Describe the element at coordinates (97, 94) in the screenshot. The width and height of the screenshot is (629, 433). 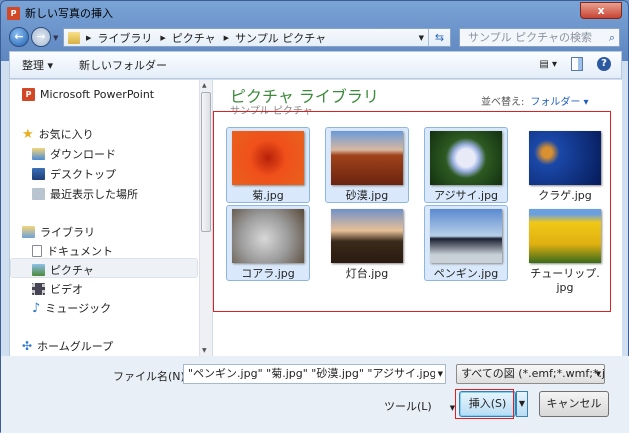
I see `nav-label: Microsoft PowerPoint` at that location.